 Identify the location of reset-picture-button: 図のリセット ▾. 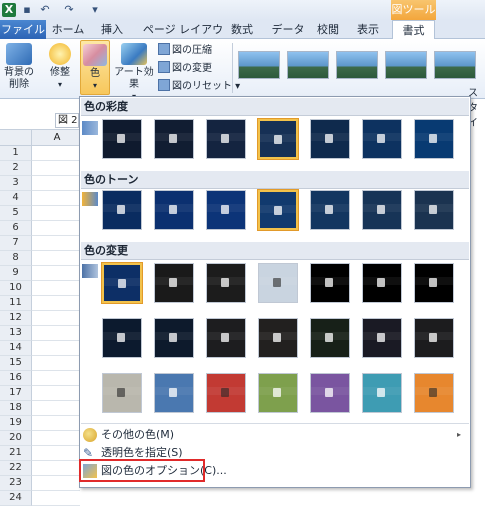
(199, 86).